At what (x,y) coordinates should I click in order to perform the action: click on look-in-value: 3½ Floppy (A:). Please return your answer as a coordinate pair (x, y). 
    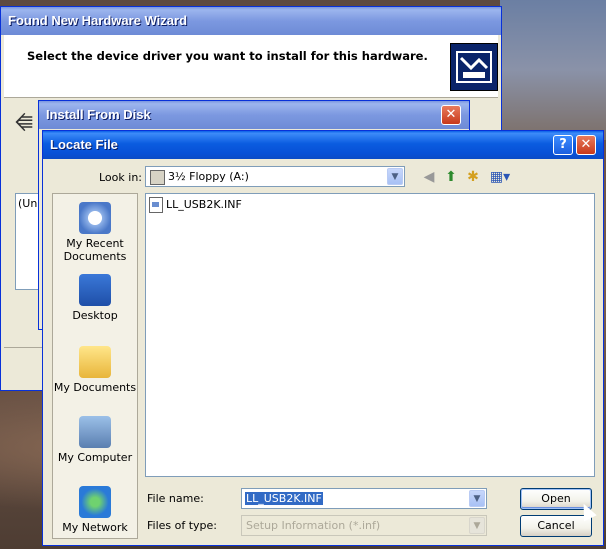
    Looking at the image, I should click on (208, 176).